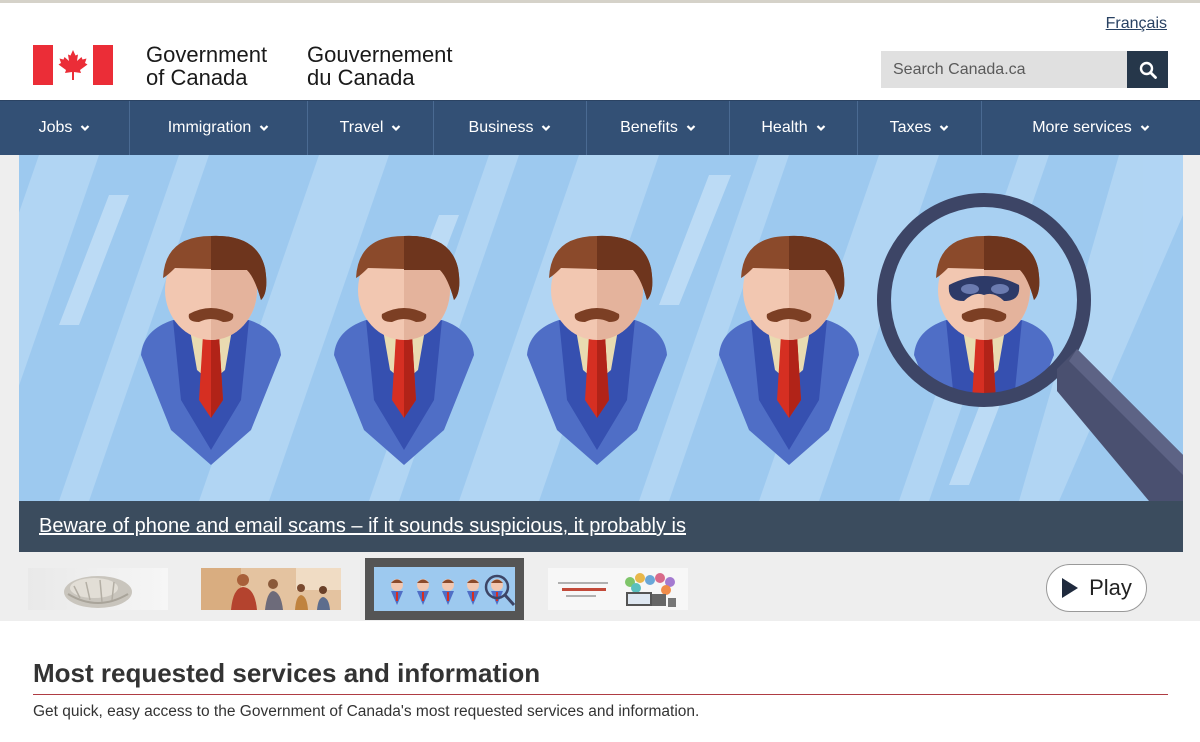 The width and height of the screenshot is (1200, 742). Describe the element at coordinates (649, 127) in the screenshot. I see `menu-item-label: Benefits` at that location.